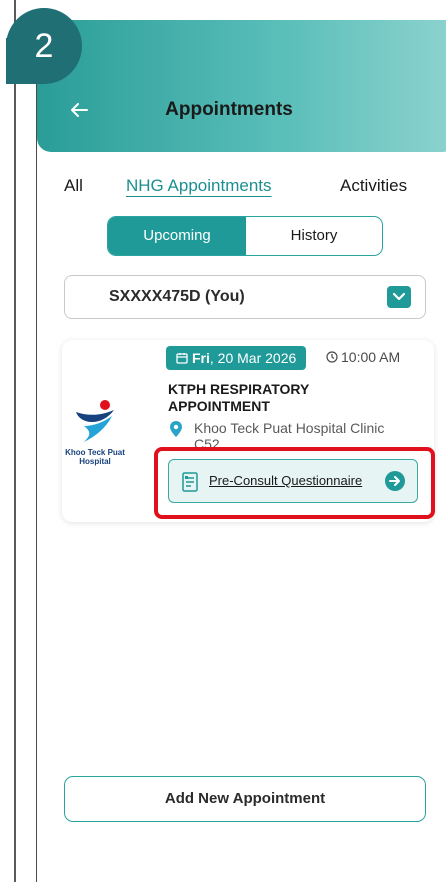 The image size is (446, 882). I want to click on calendar-icon, so click(182, 358).